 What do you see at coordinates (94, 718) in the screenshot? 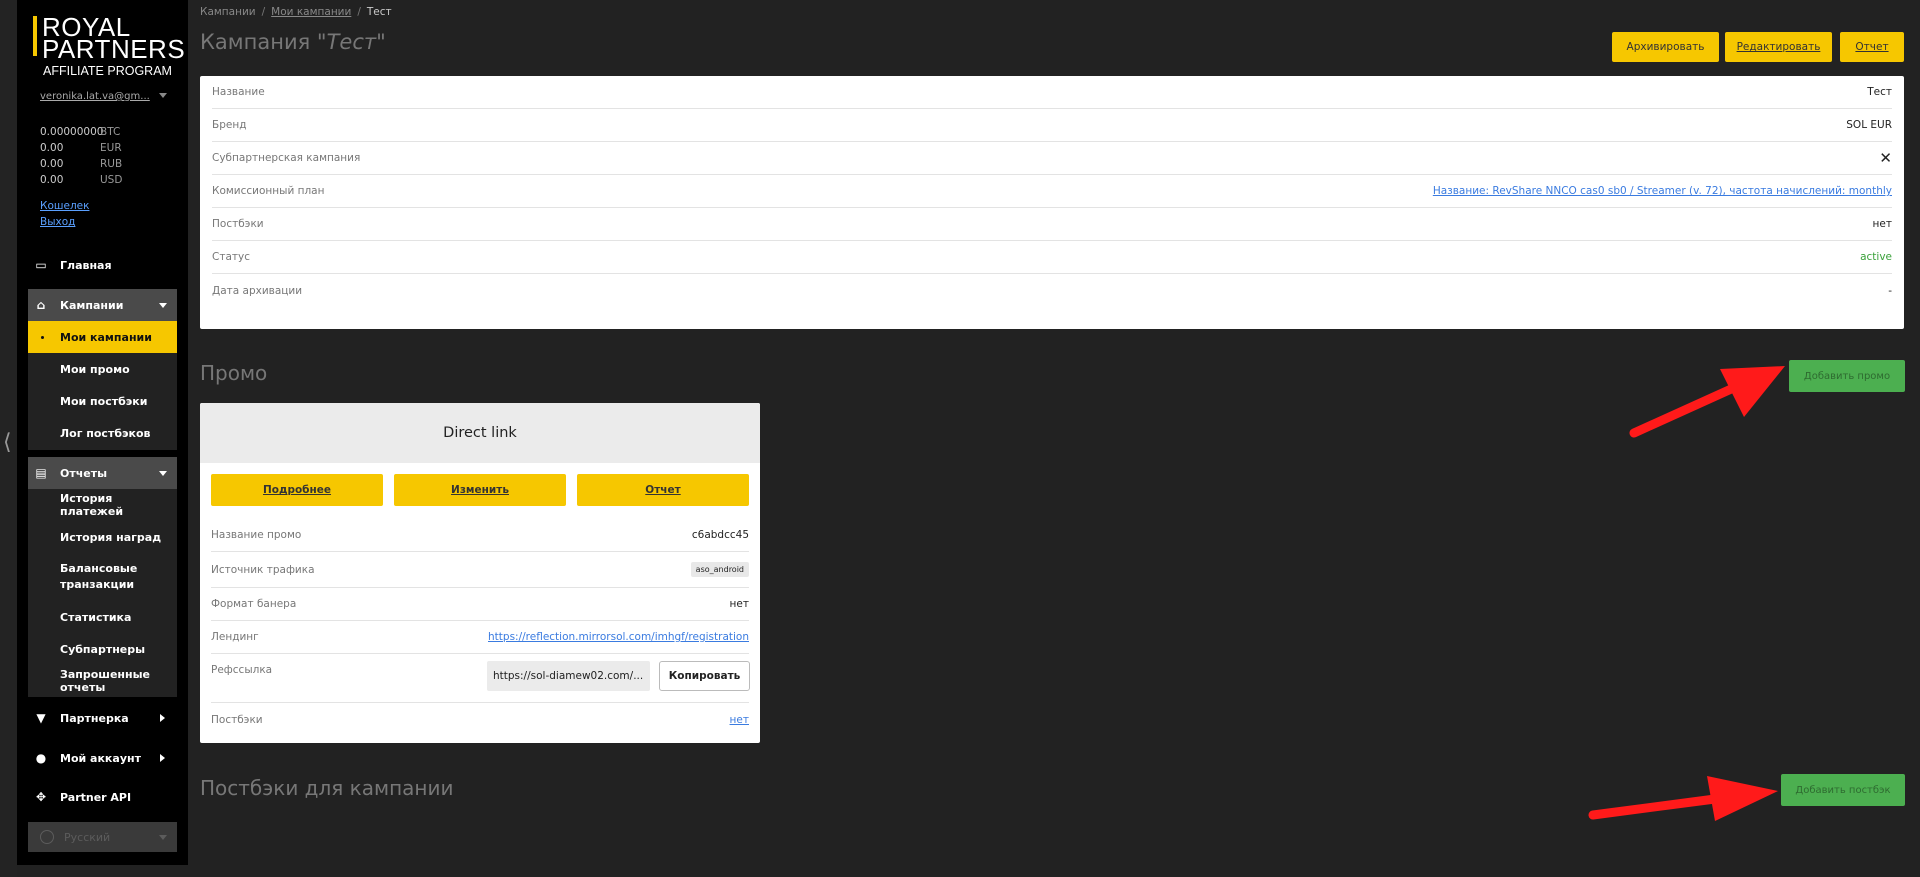
I see `nav-partnerka-label: Партнерка` at bounding box center [94, 718].